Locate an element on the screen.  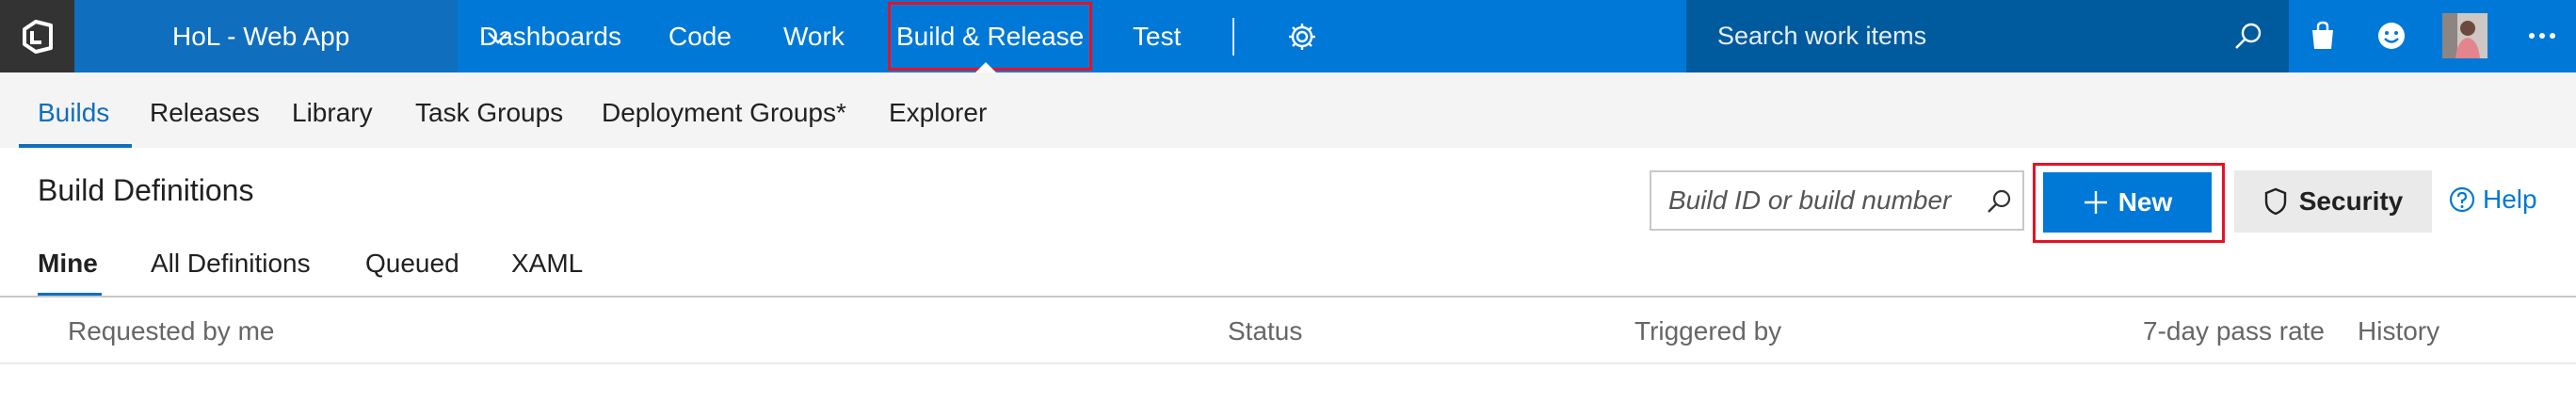
subnav-selected-indicator is located at coordinates (75, 146).